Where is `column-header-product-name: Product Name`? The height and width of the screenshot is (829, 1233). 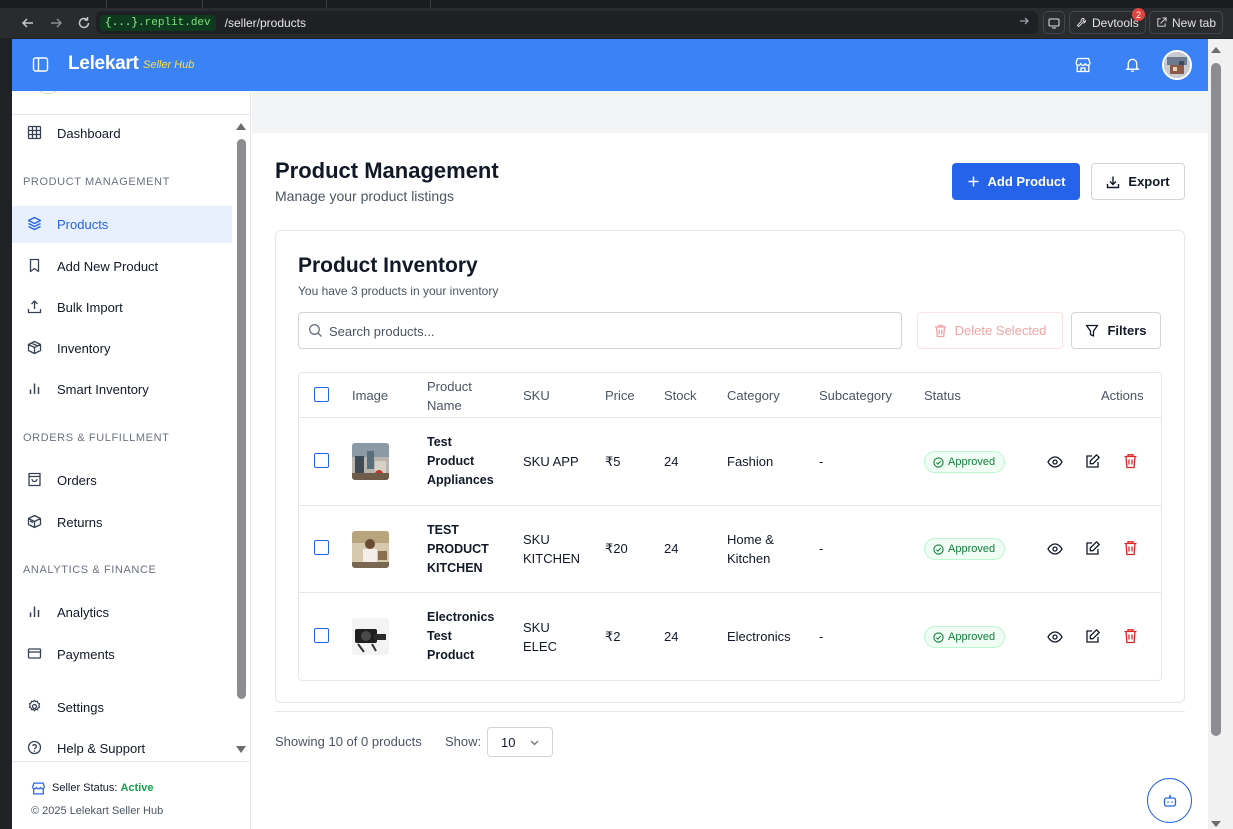
column-header-product-name: Product Name is located at coordinates (449, 395).